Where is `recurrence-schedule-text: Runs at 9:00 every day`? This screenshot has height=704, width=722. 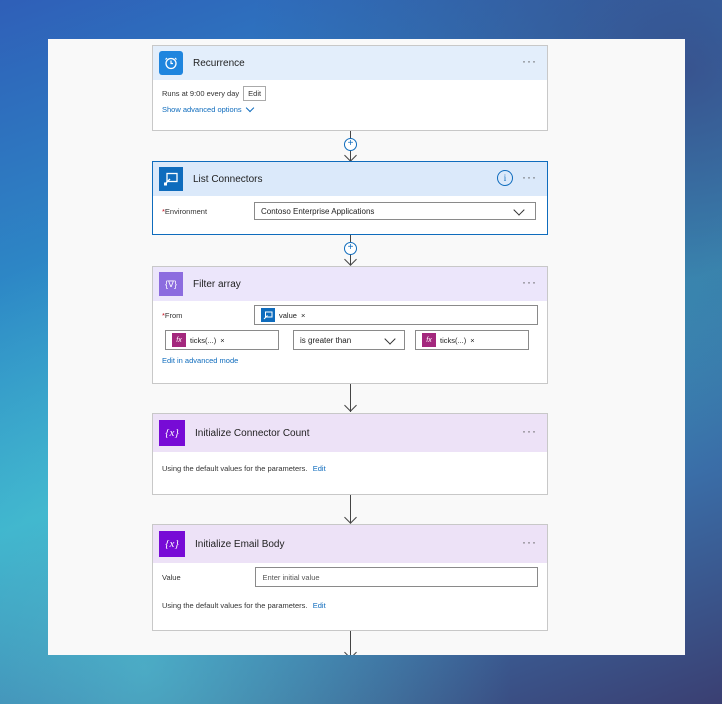
recurrence-schedule-text: Runs at 9:00 every day is located at coordinates (201, 93).